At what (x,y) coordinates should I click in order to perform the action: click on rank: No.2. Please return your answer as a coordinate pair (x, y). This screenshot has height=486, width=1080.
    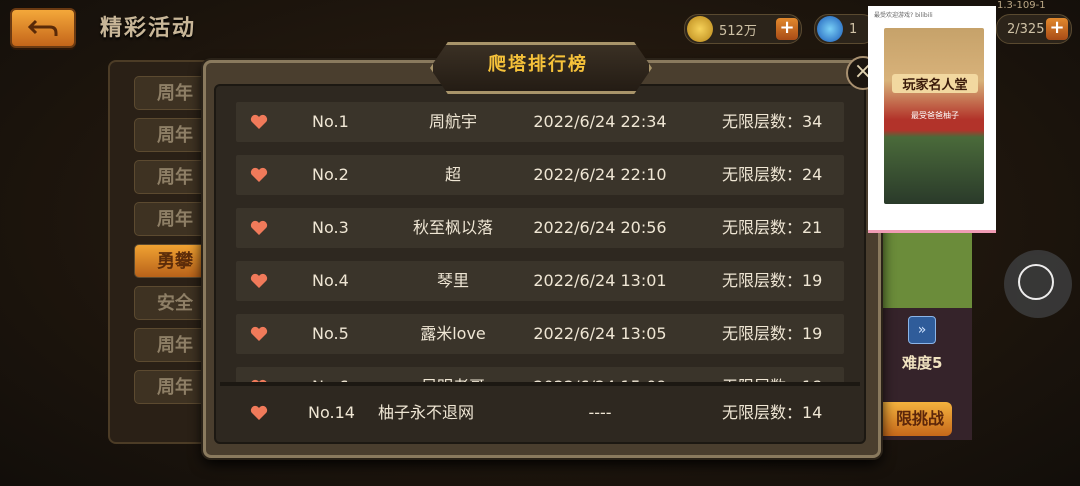
    Looking at the image, I should click on (330, 174).